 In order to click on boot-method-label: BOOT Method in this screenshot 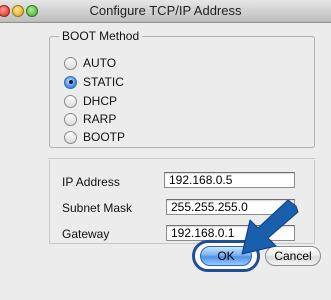, I will do `click(101, 36)`.